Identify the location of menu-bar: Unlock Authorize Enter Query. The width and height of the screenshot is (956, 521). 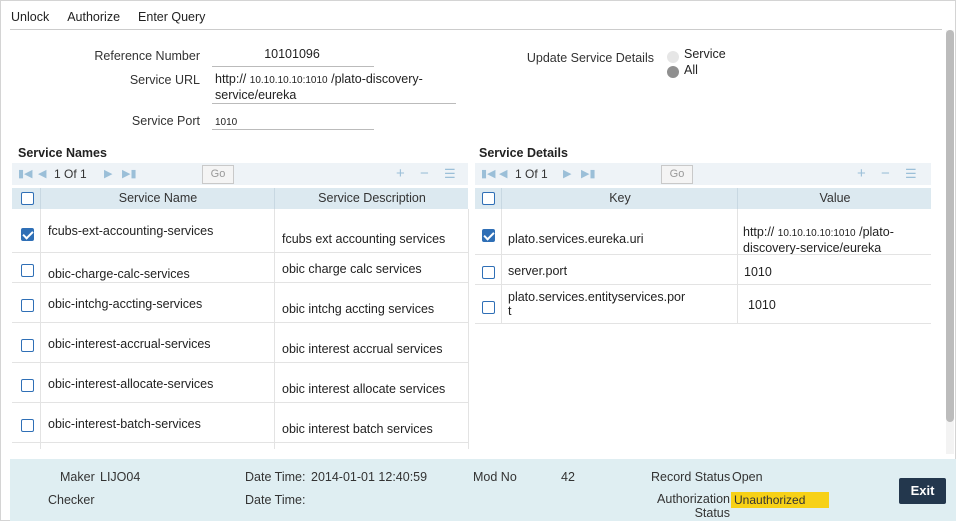
(107, 17).